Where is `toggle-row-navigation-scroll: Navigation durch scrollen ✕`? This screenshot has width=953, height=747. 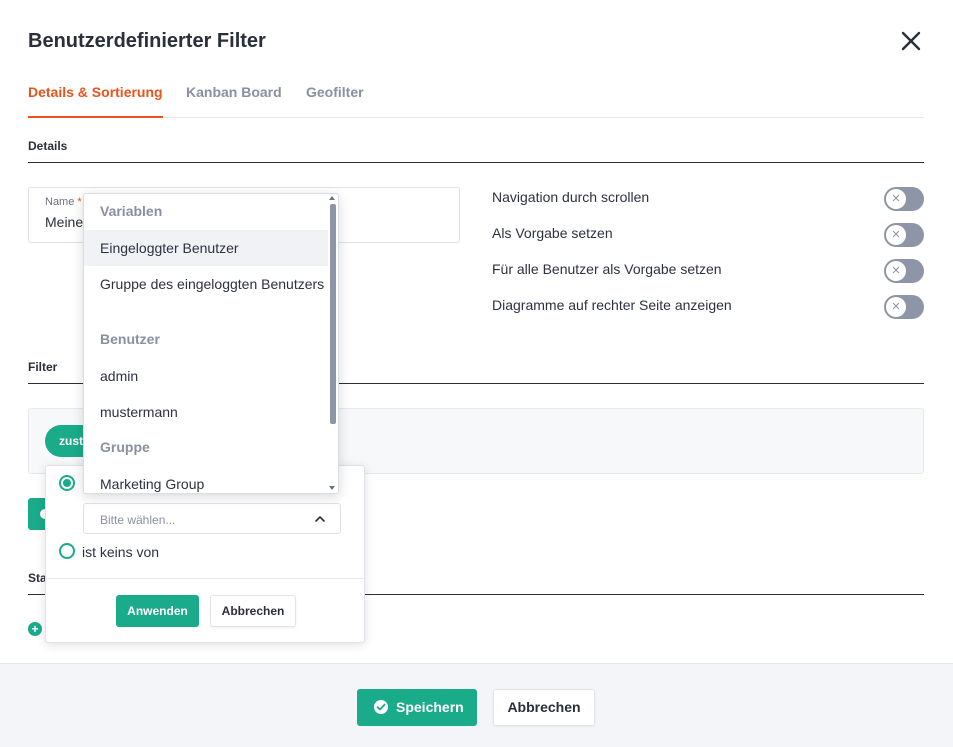
toggle-row-navigation-scroll: Navigation durch scrollen ✕ is located at coordinates (708, 200).